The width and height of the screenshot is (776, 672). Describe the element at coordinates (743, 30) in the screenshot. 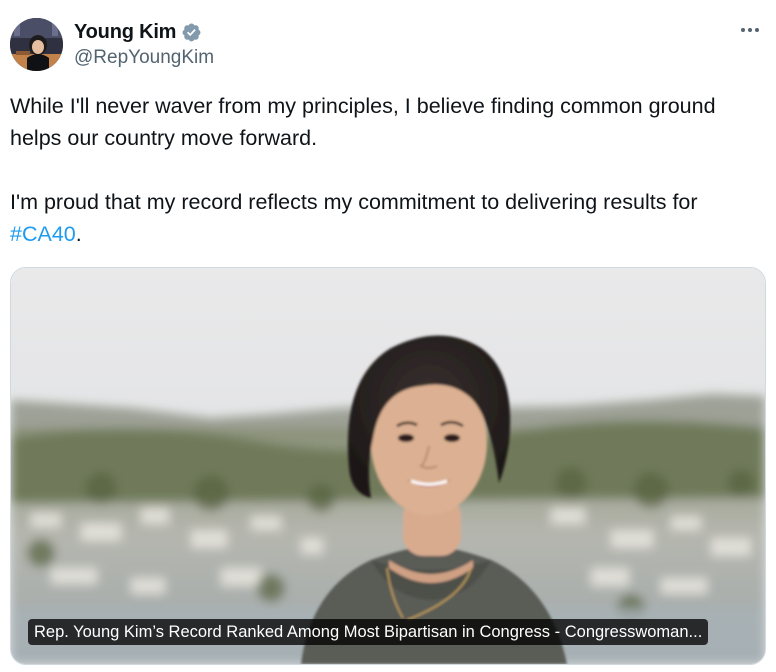

I see `more-horizontal-icon` at that location.